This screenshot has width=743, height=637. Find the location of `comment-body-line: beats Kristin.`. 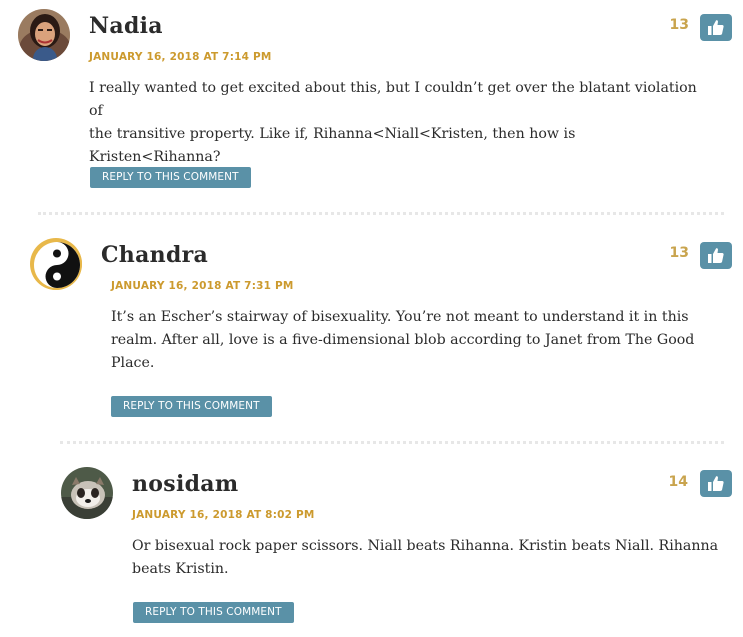

comment-body-line: beats Kristin. is located at coordinates (180, 569).